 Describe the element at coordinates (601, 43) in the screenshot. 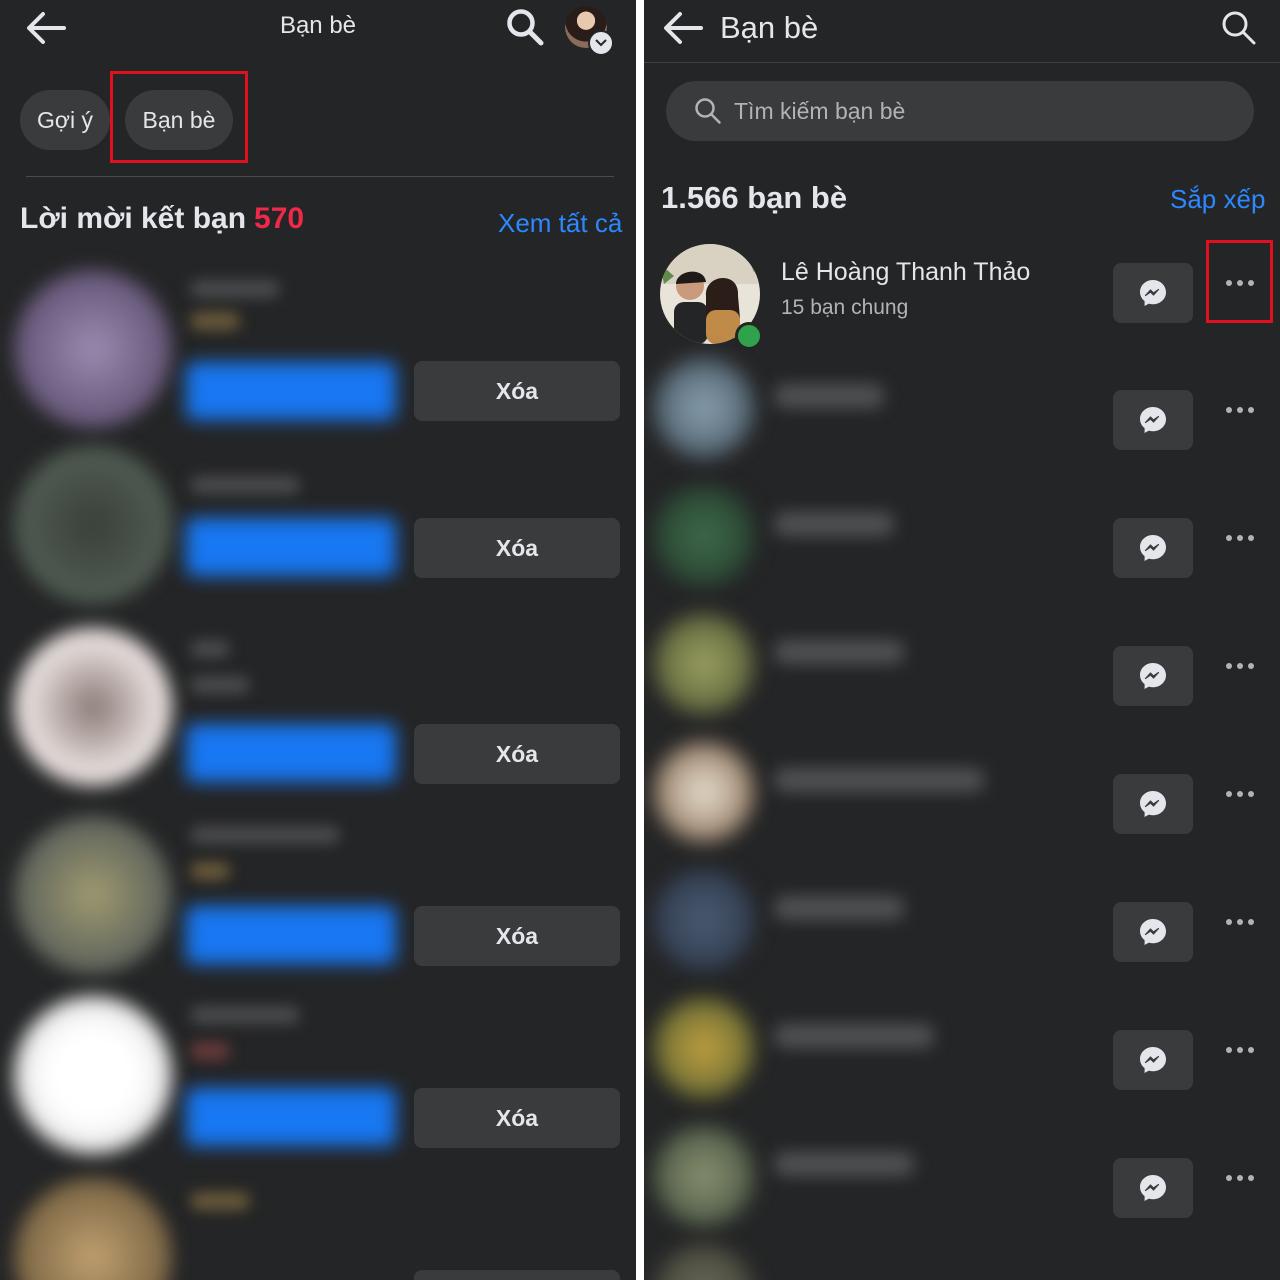

I see `chevron-down-icon` at that location.